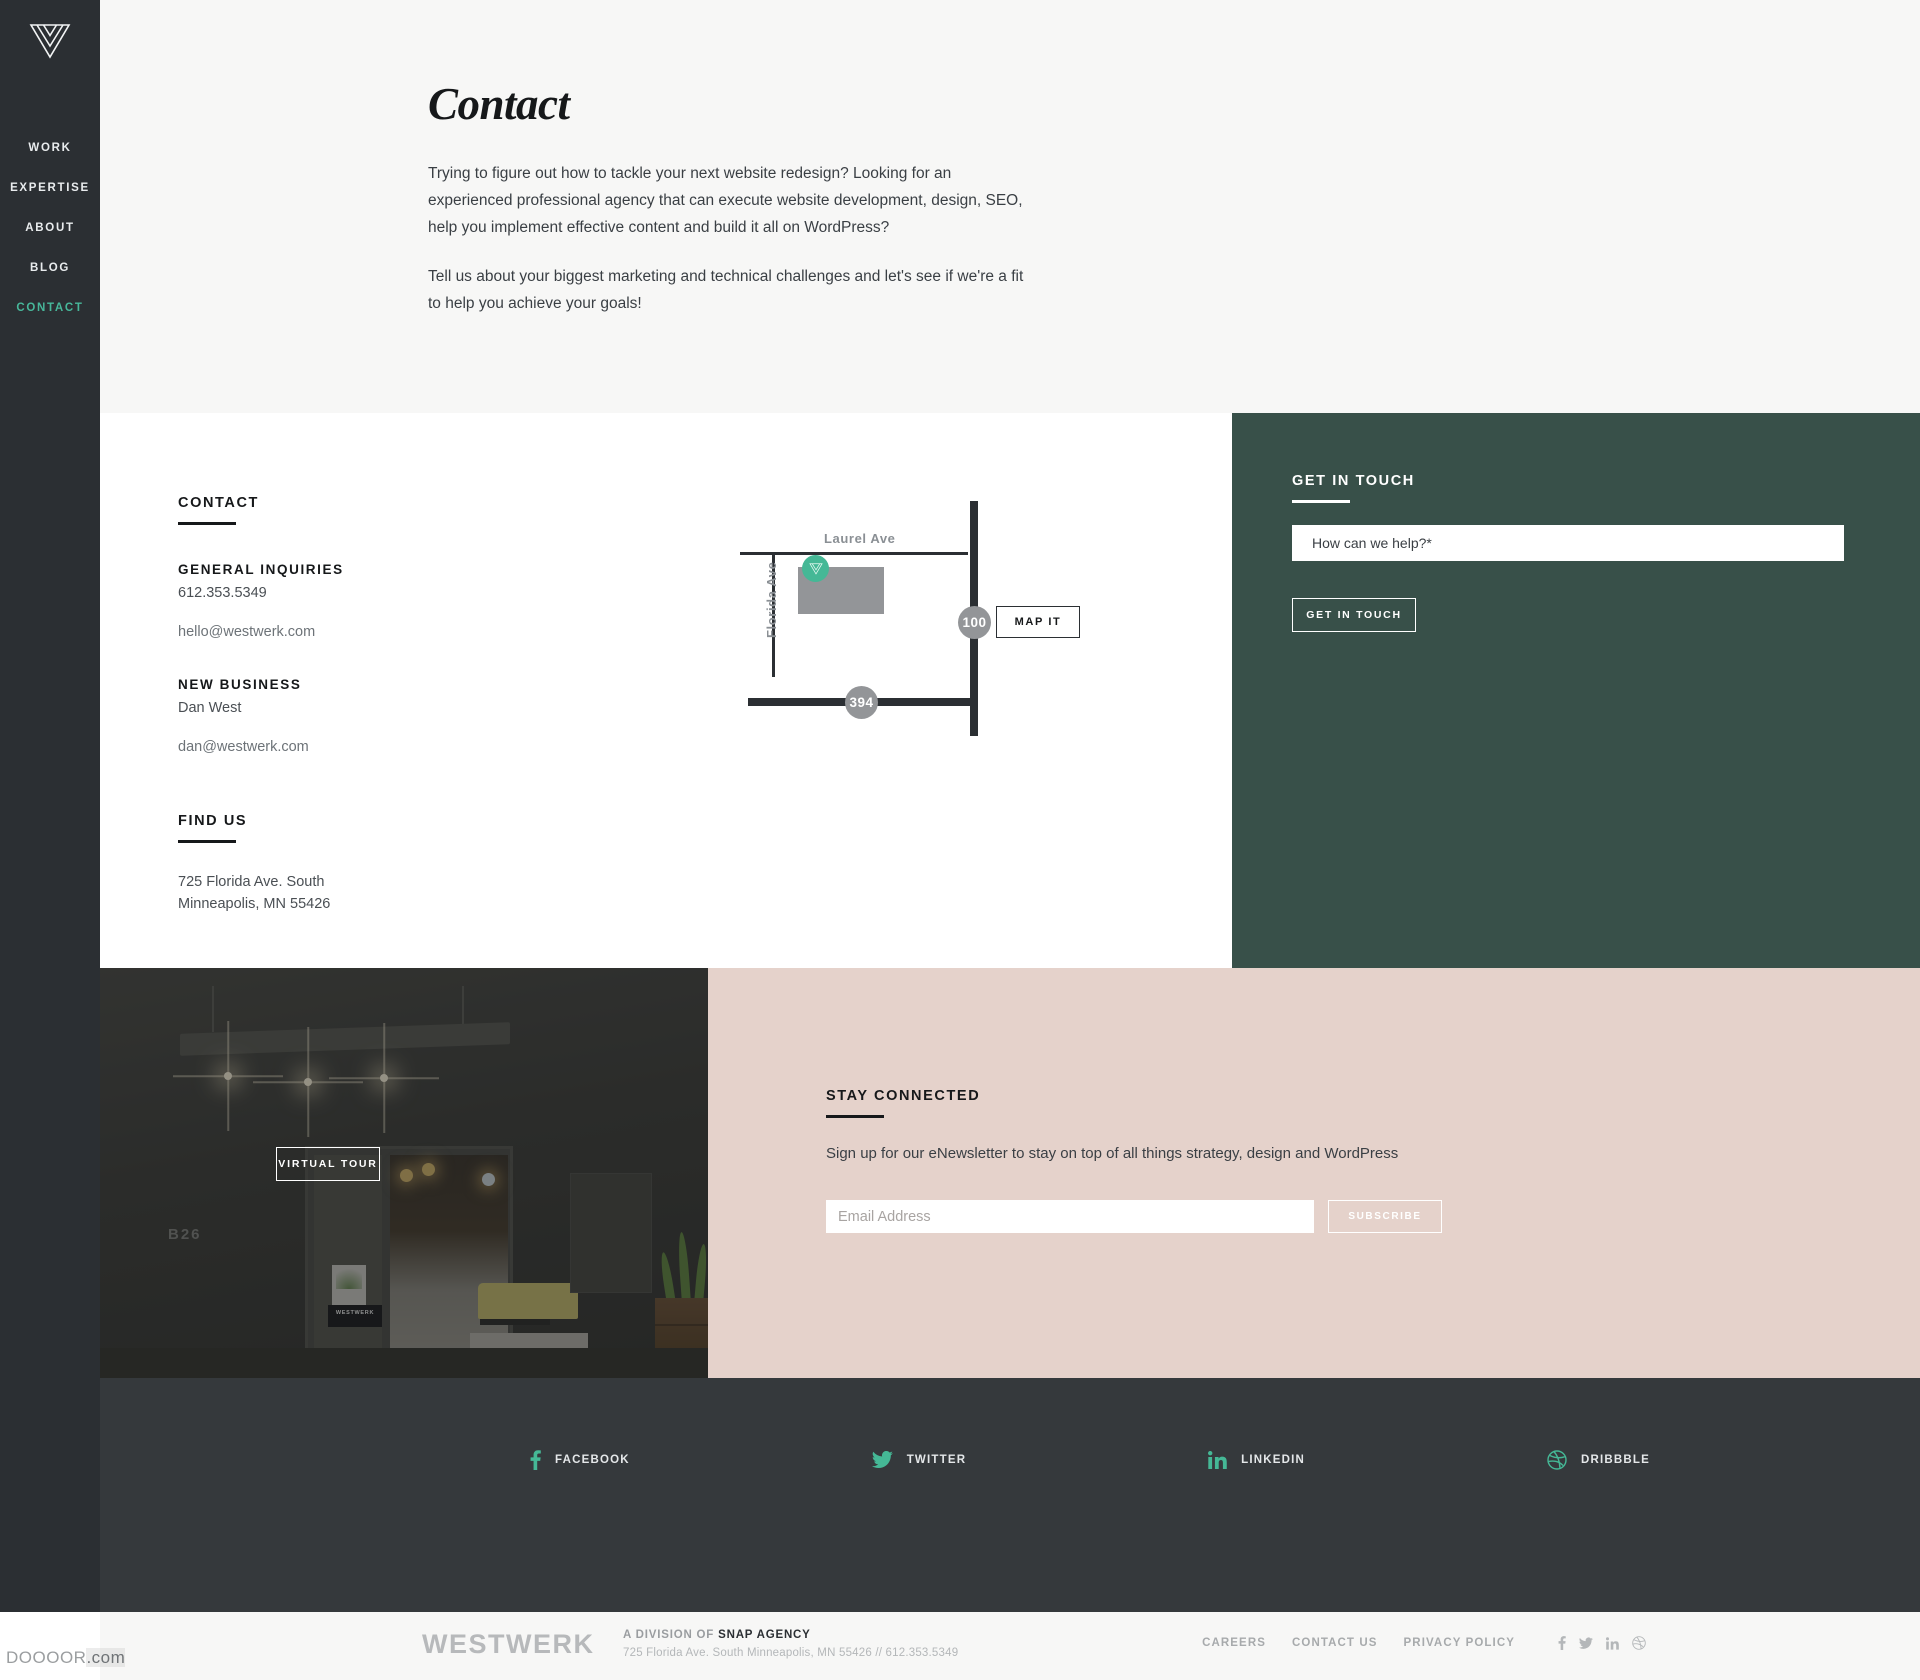 The width and height of the screenshot is (1920, 1680). I want to click on get-in-touch-rule, so click(1321, 501).